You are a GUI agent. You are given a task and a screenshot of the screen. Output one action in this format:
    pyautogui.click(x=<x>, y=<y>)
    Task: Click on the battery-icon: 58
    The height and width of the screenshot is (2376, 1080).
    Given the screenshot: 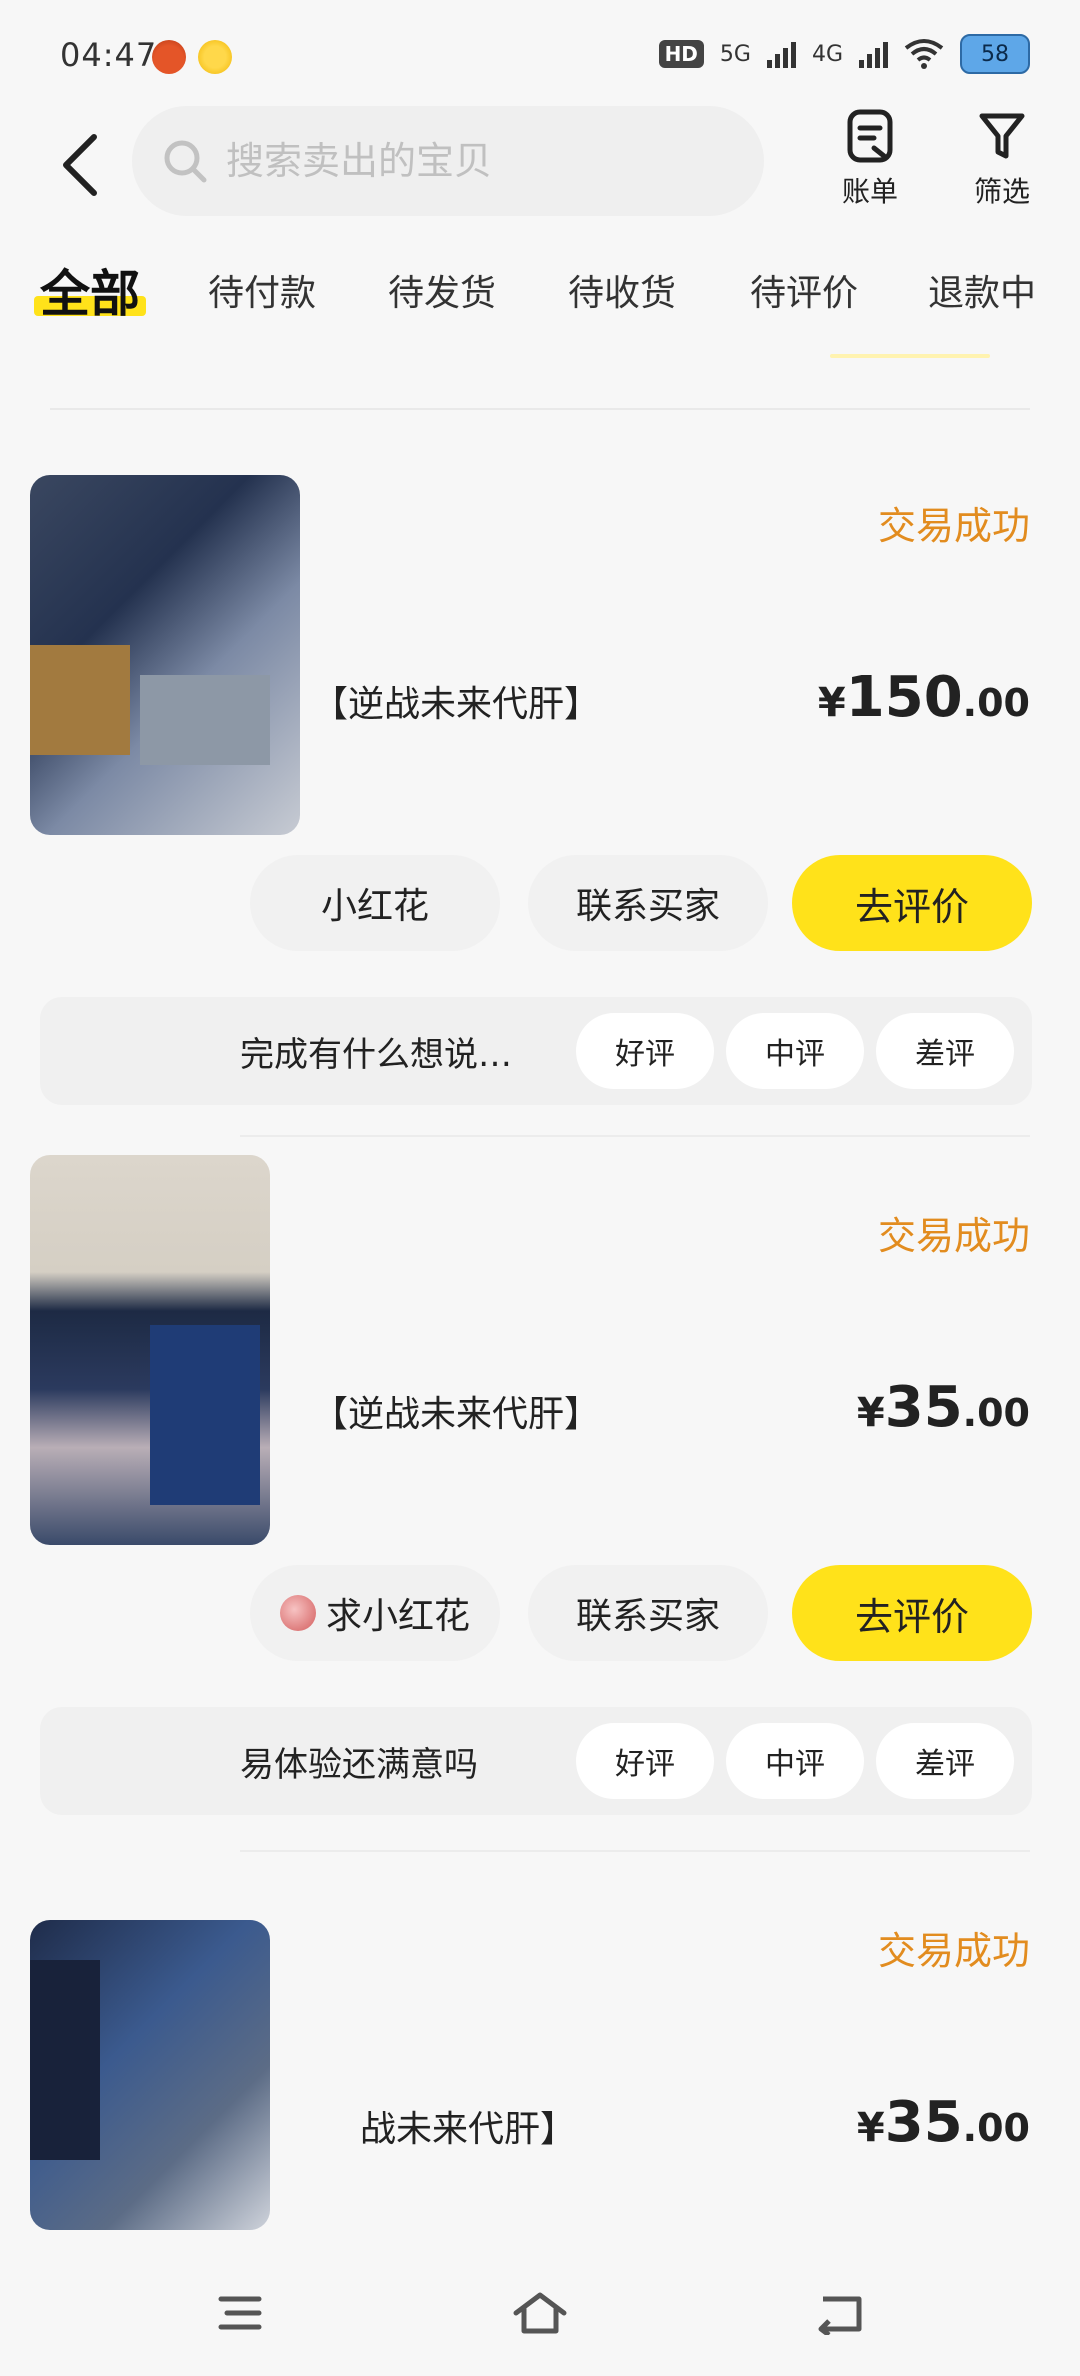 What is the action you would take?
    pyautogui.click(x=995, y=54)
    